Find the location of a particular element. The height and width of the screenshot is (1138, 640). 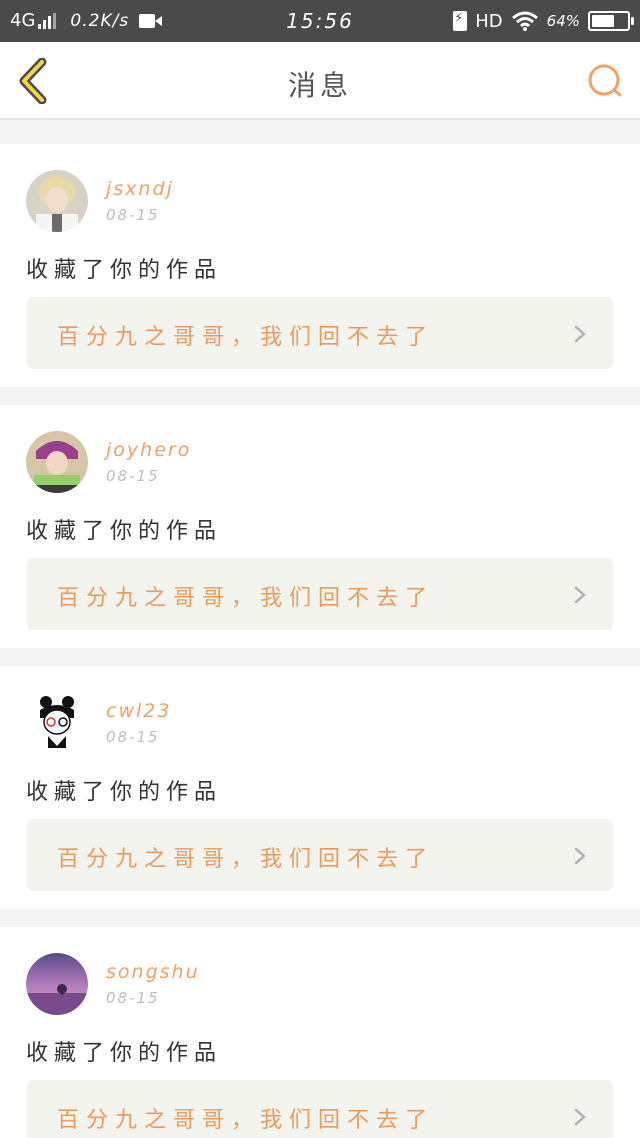

username: jsxndj is located at coordinates (140, 189).